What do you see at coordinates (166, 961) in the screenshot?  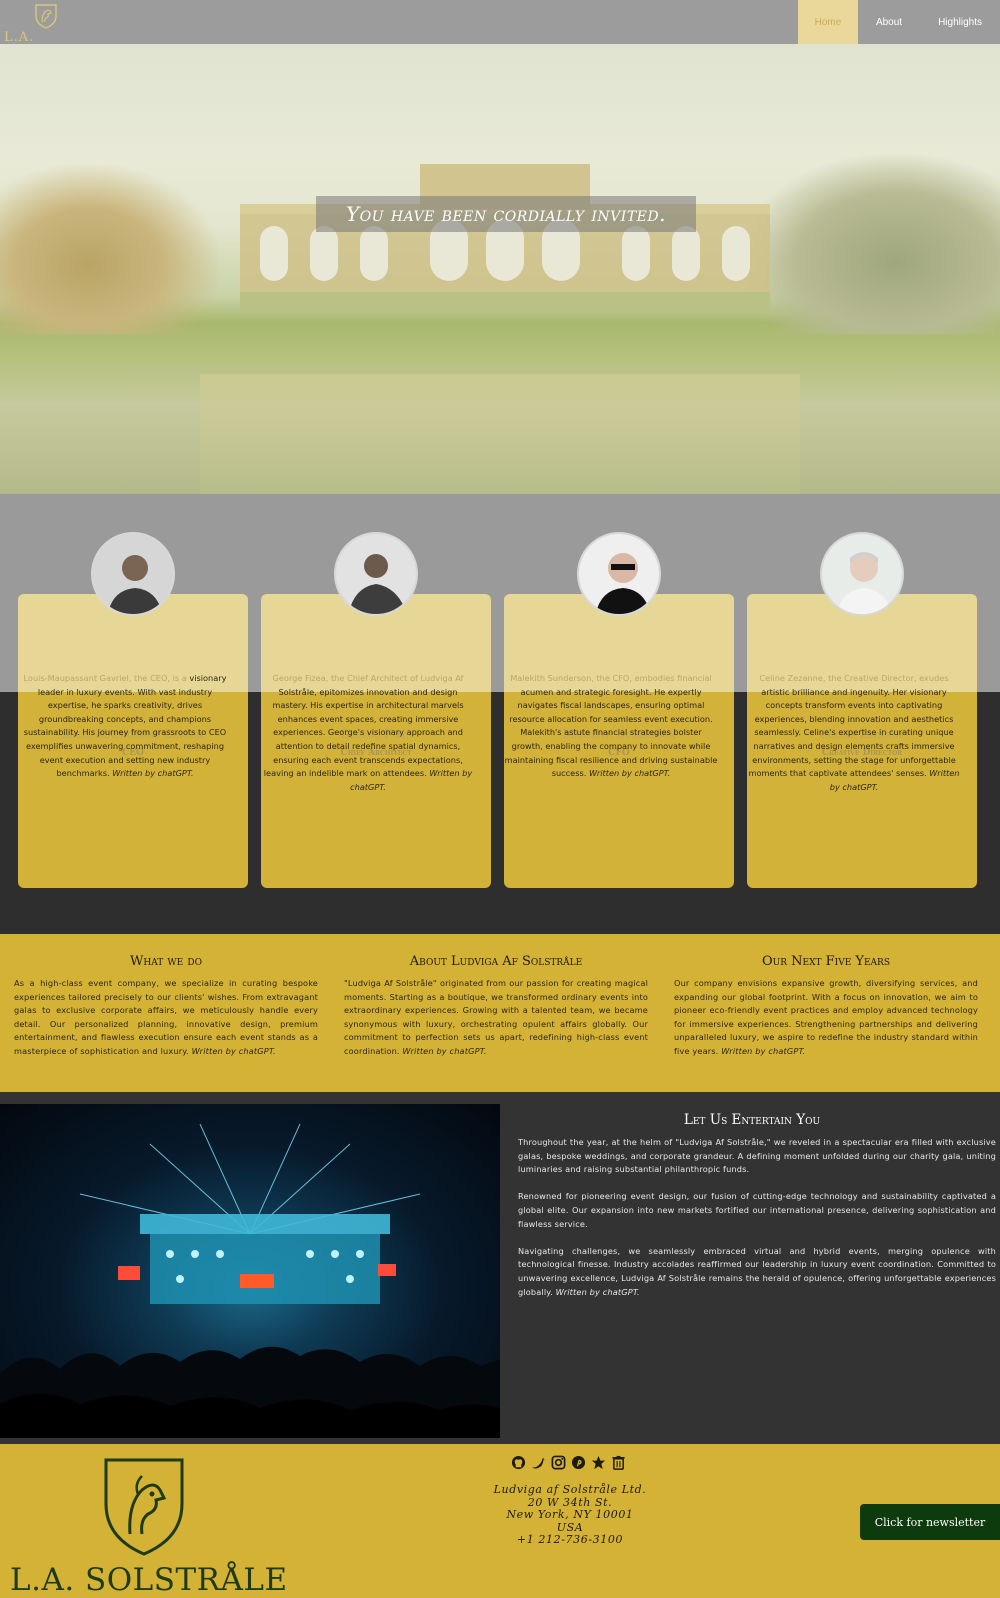 I see `info-title: What we do` at bounding box center [166, 961].